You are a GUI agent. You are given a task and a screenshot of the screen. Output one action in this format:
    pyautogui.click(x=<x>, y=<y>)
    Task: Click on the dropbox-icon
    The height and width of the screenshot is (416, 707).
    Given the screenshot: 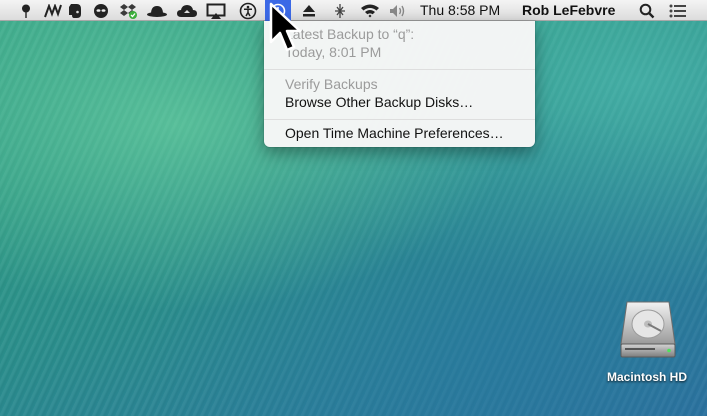 What is the action you would take?
    pyautogui.click(x=128, y=10)
    